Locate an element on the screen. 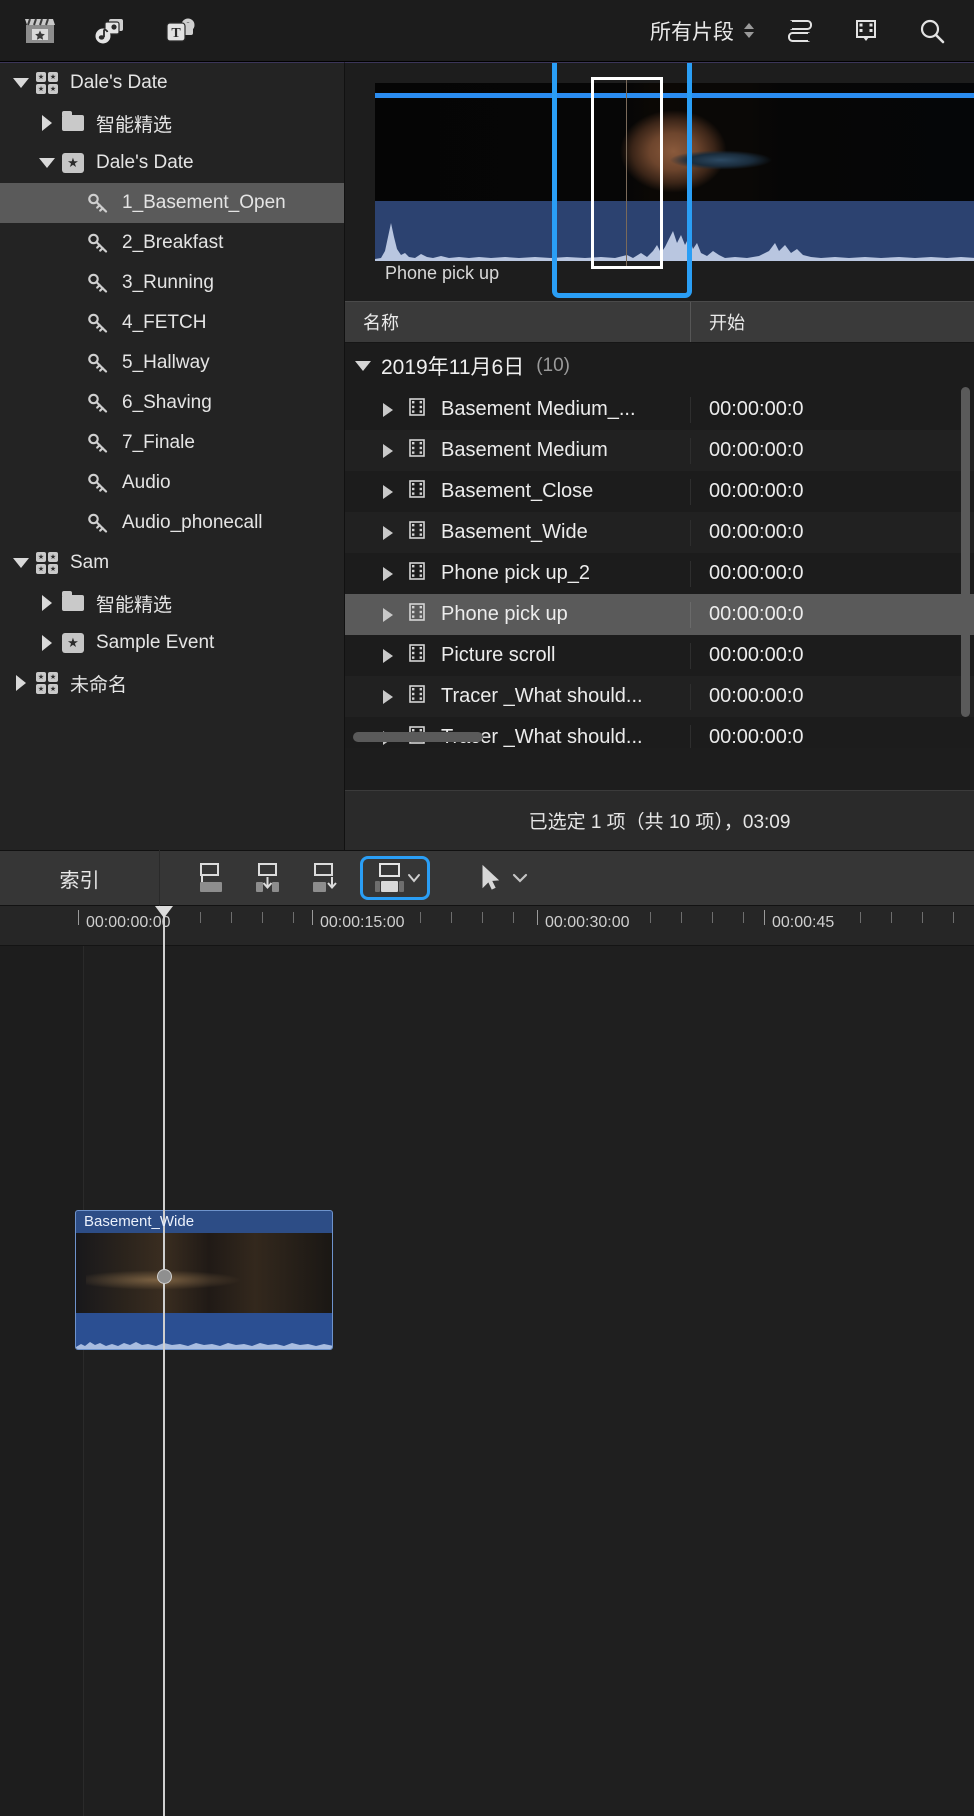 The image size is (974, 1816). sidebar-item-icon: ★ ★ ★ ★ is located at coordinates (47, 563).